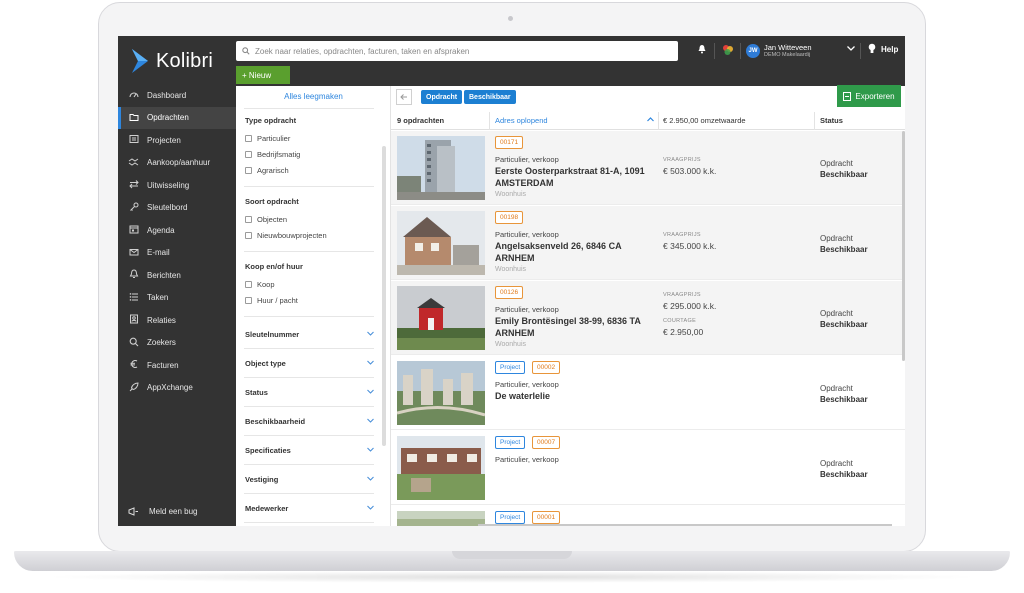 The width and height of the screenshot is (1024, 593). What do you see at coordinates (177, 388) in the screenshot?
I see `sidebar-item-appxchange: AppXchange` at bounding box center [177, 388].